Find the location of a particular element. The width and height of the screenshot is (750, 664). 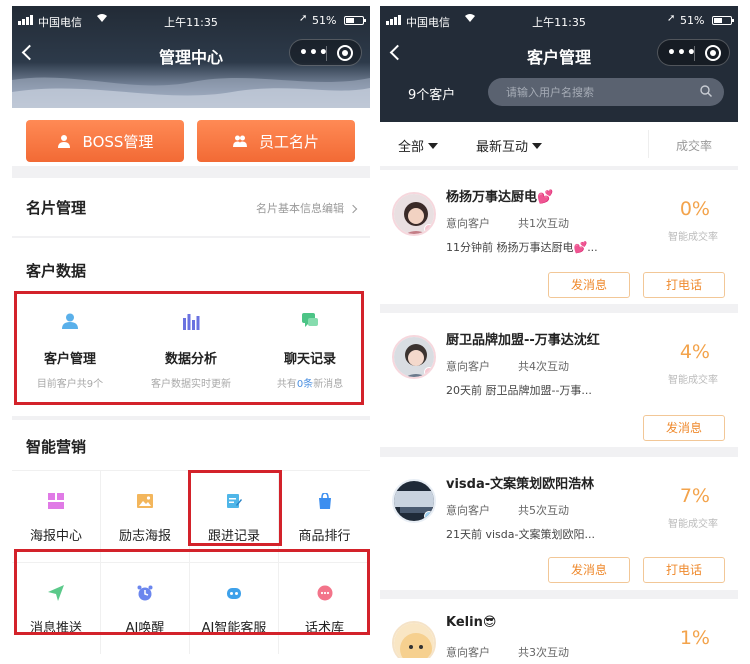

nav-bar: 管理中心 ••• is located at coordinates (191, 55).